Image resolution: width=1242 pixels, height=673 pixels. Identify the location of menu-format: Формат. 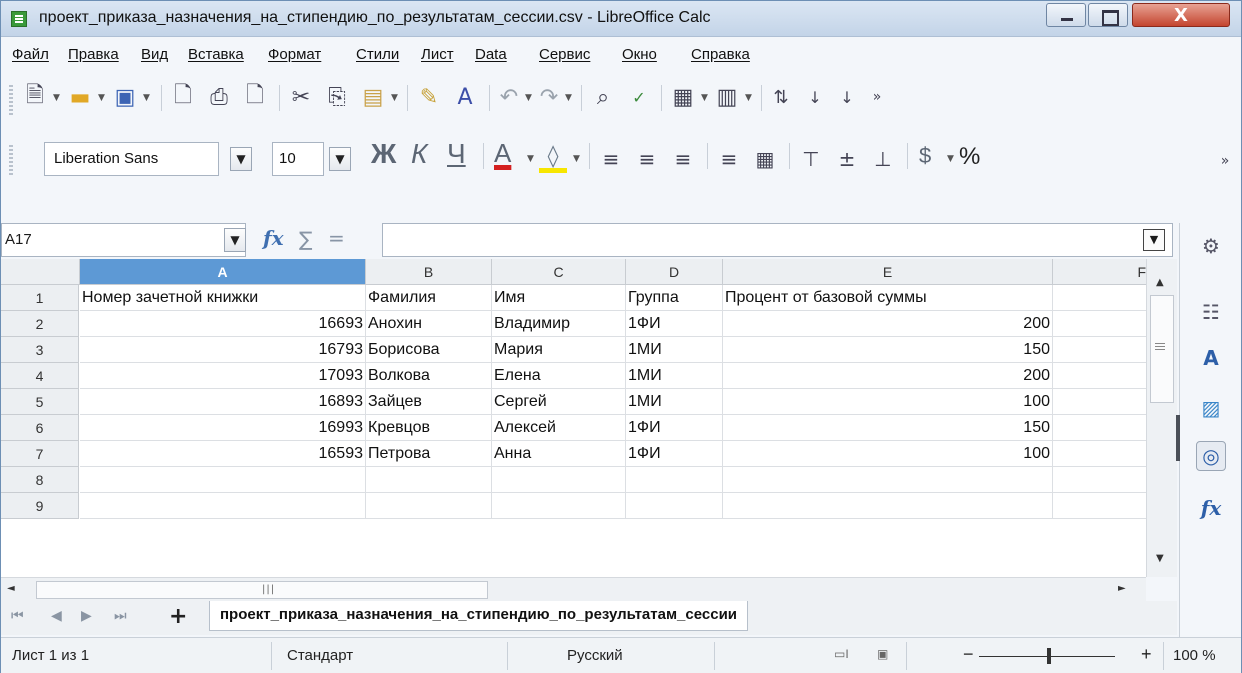
(294, 54).